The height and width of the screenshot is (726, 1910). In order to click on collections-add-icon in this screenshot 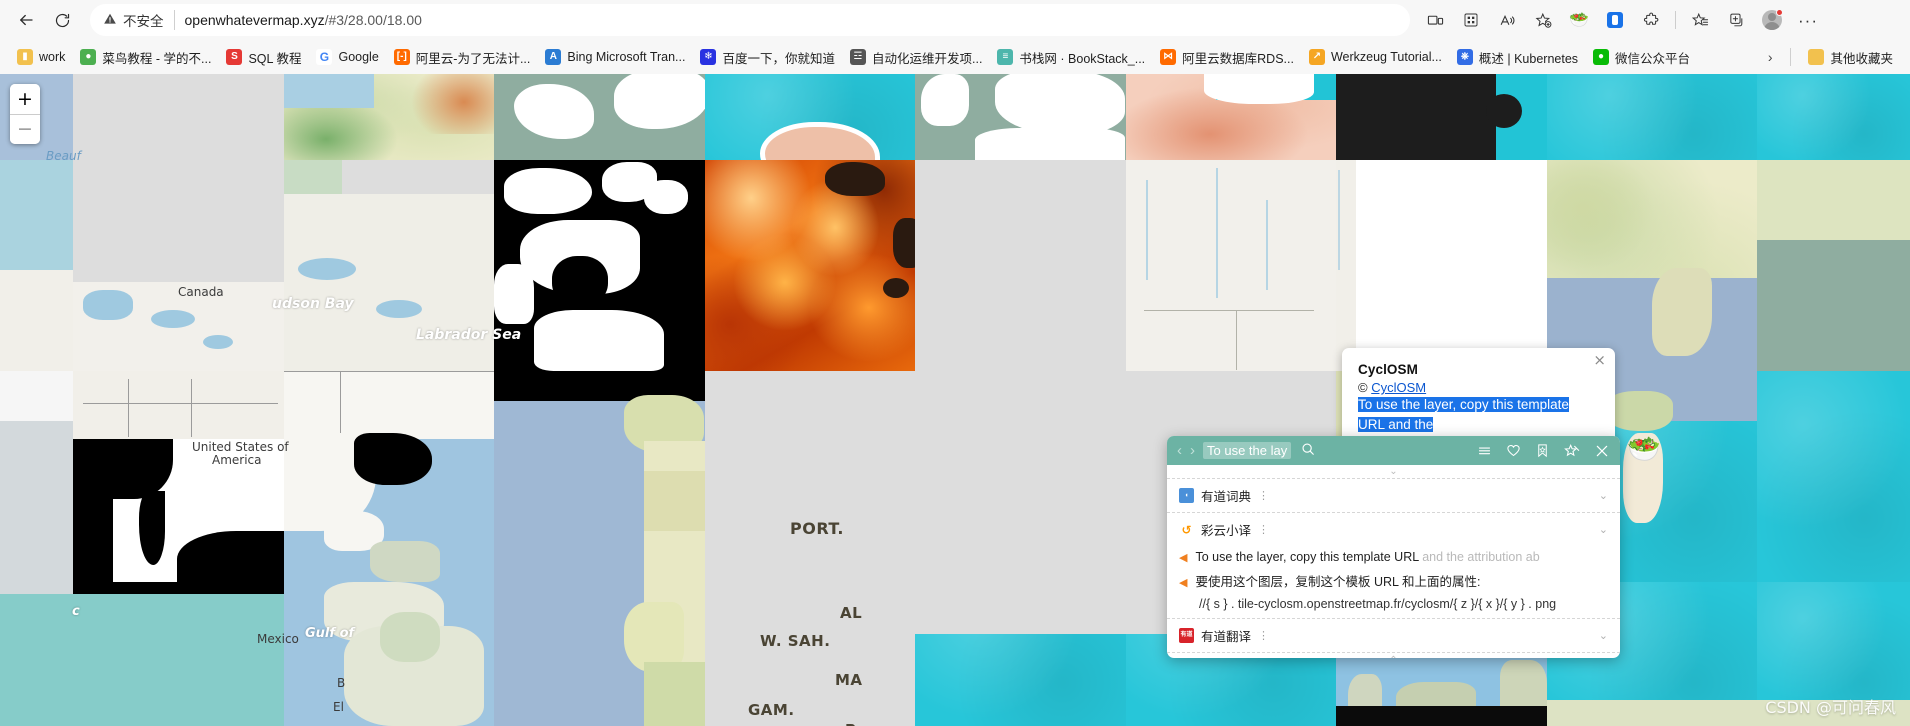, I will do `click(1736, 20)`.